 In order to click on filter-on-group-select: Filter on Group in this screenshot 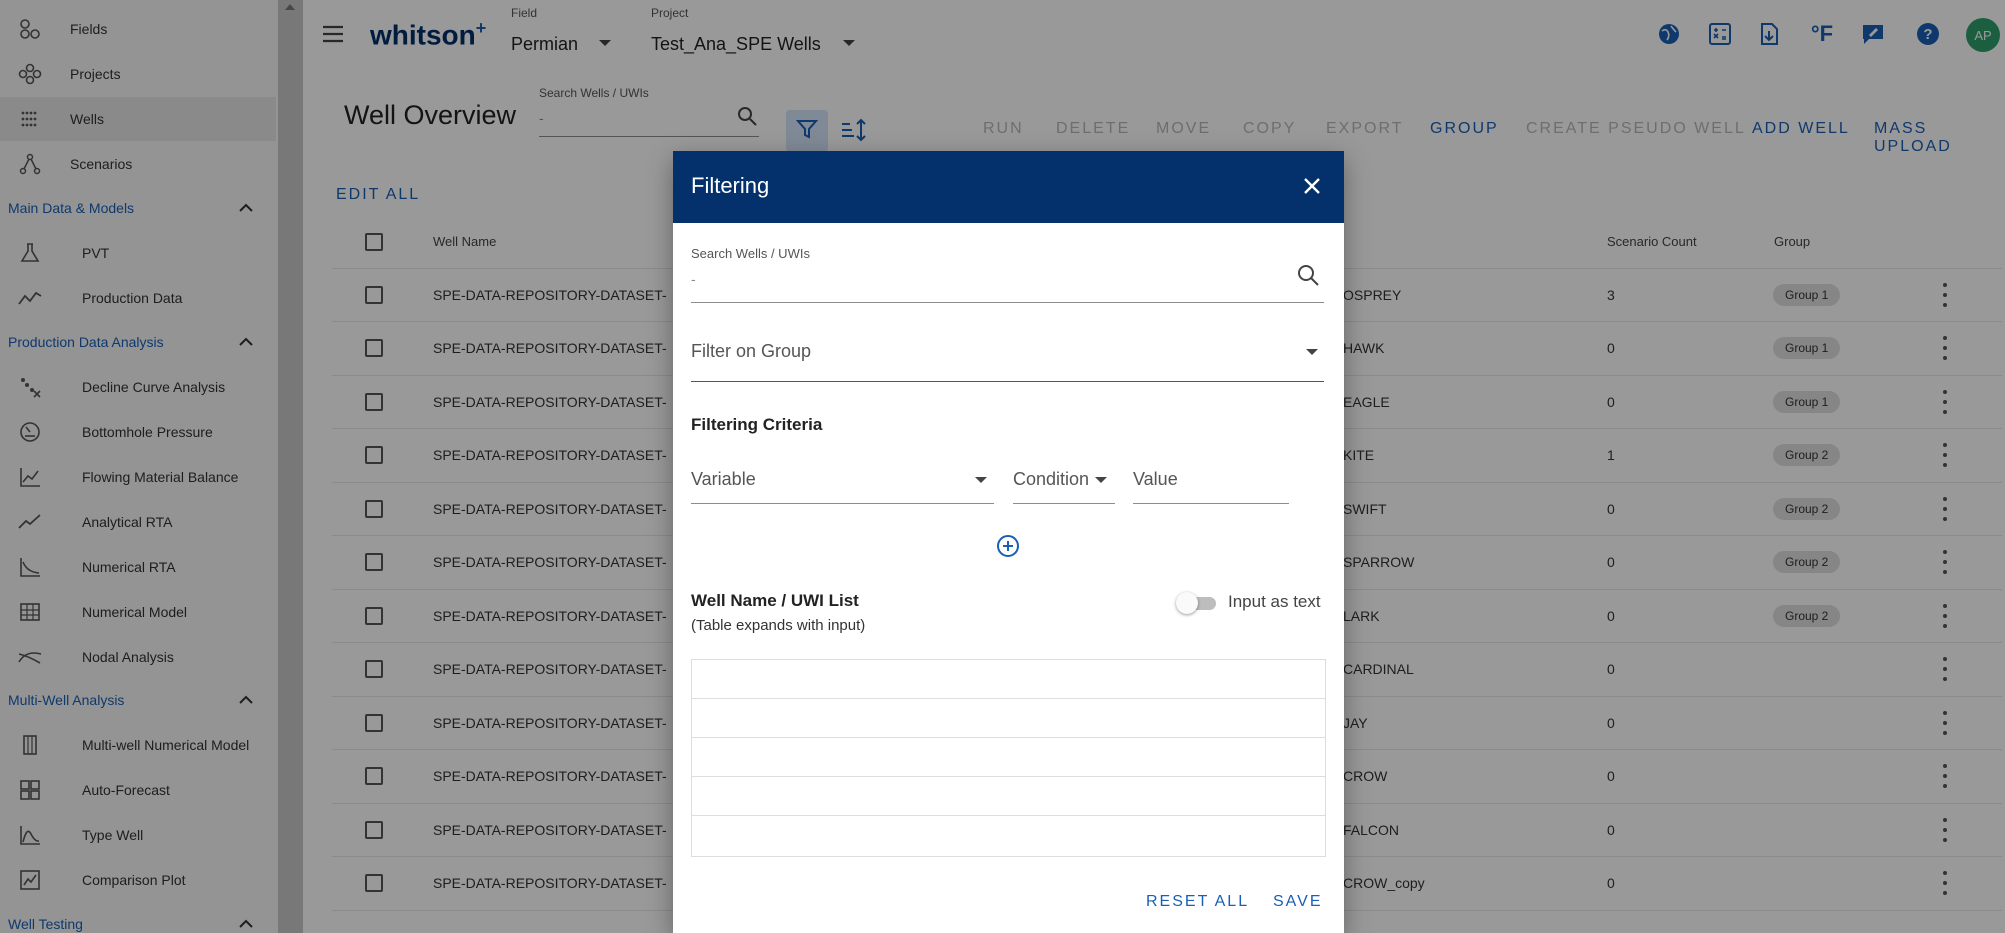, I will do `click(1007, 357)`.